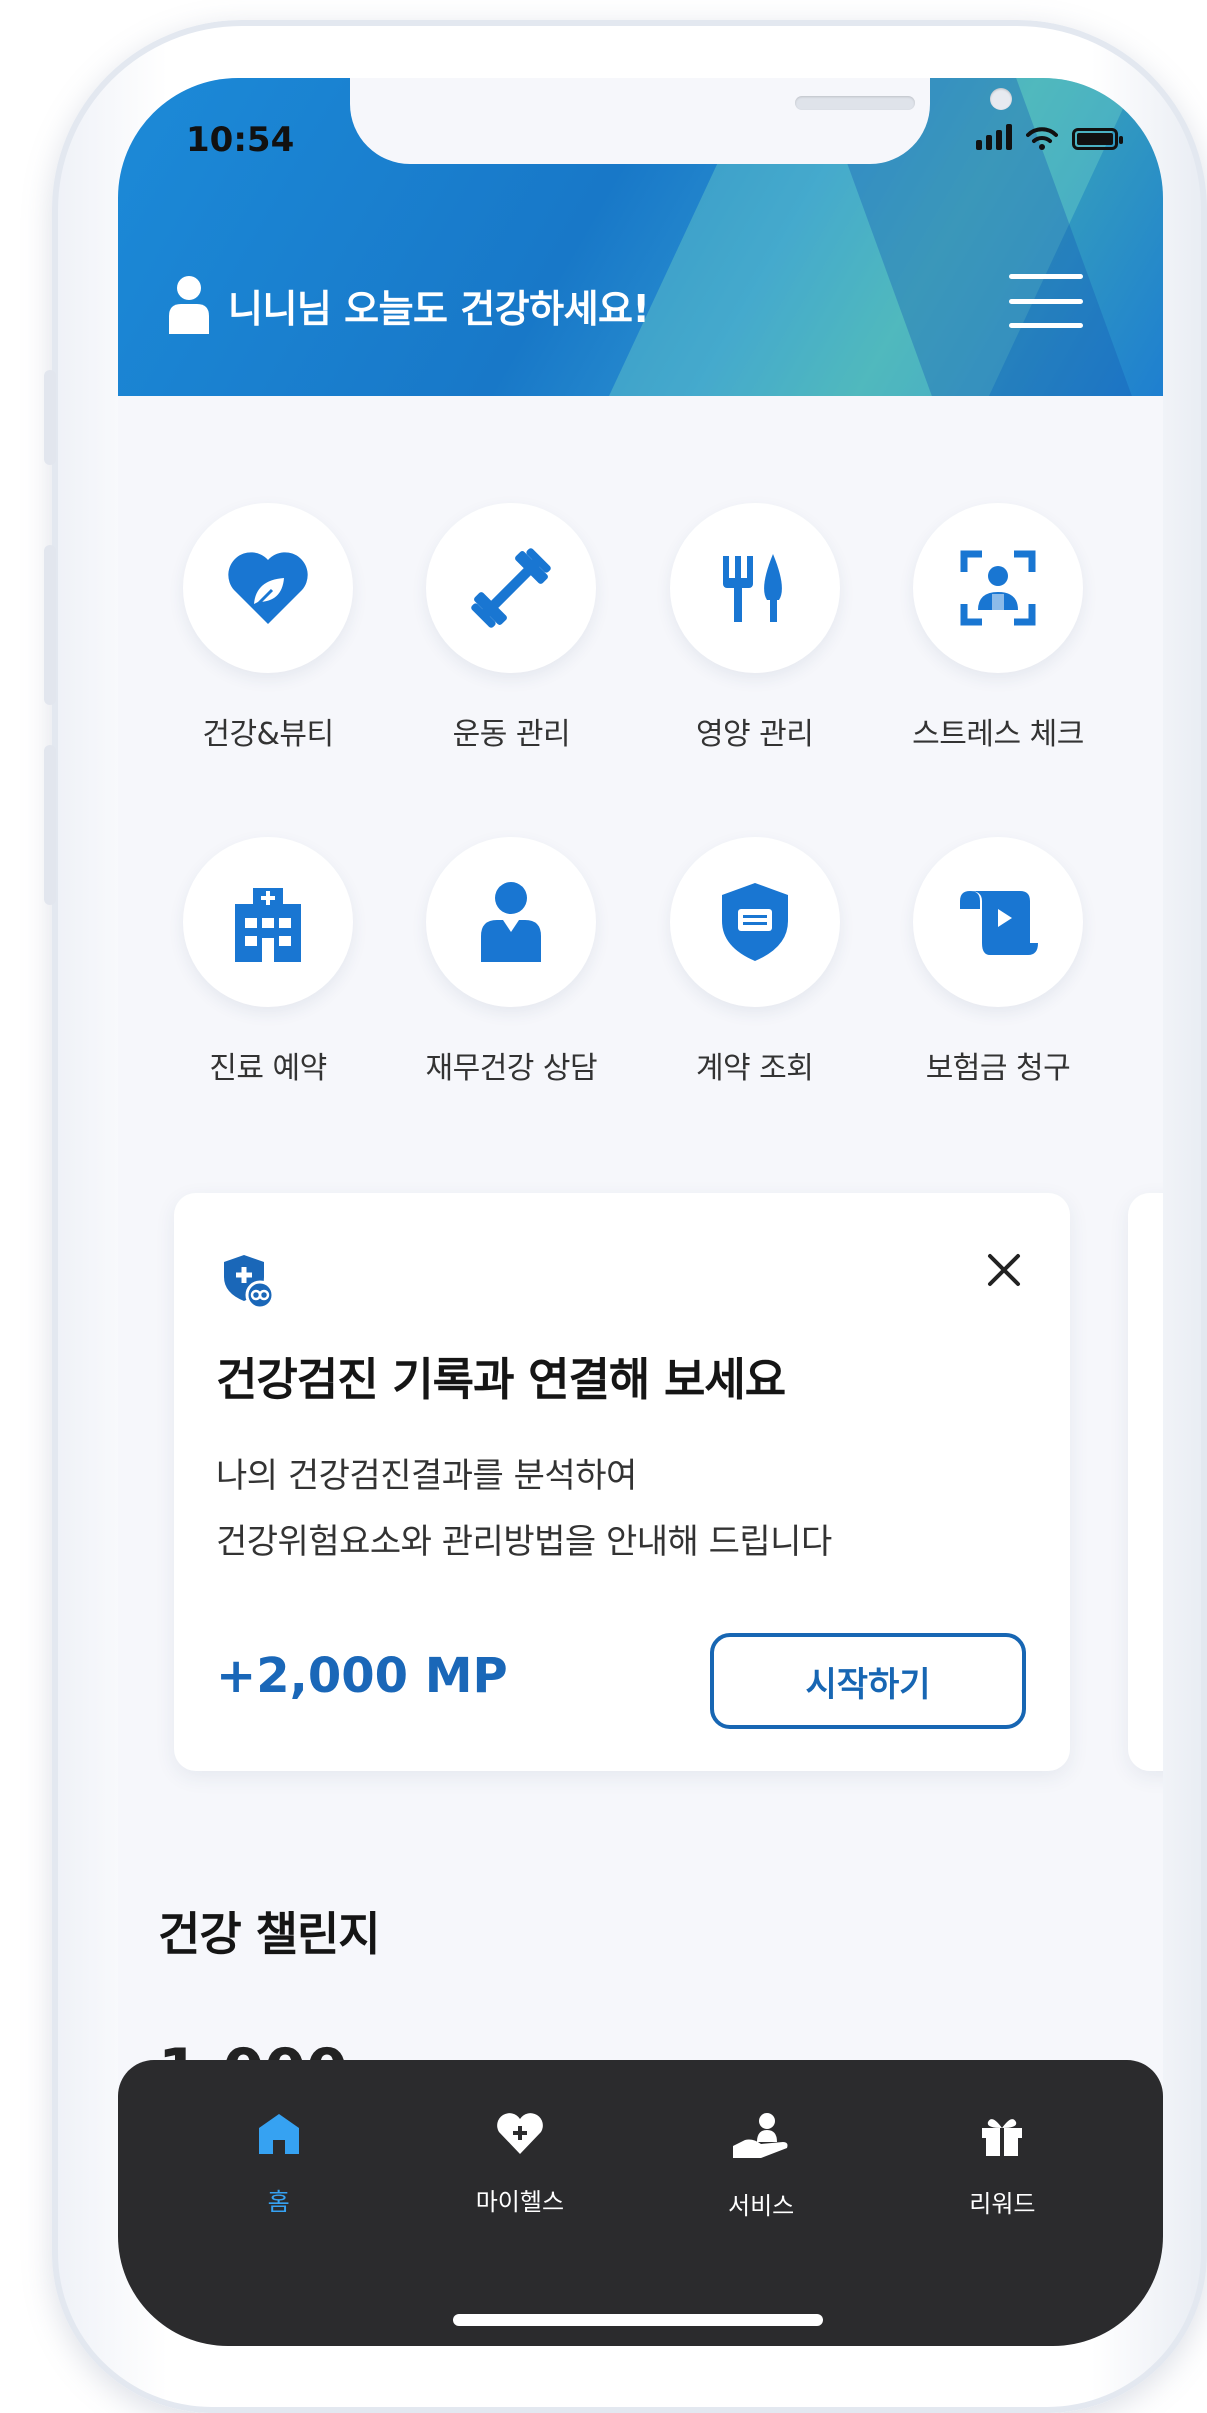 The height and width of the screenshot is (2413, 1207). Describe the element at coordinates (1004, 1270) in the screenshot. I see `close-icon` at that location.